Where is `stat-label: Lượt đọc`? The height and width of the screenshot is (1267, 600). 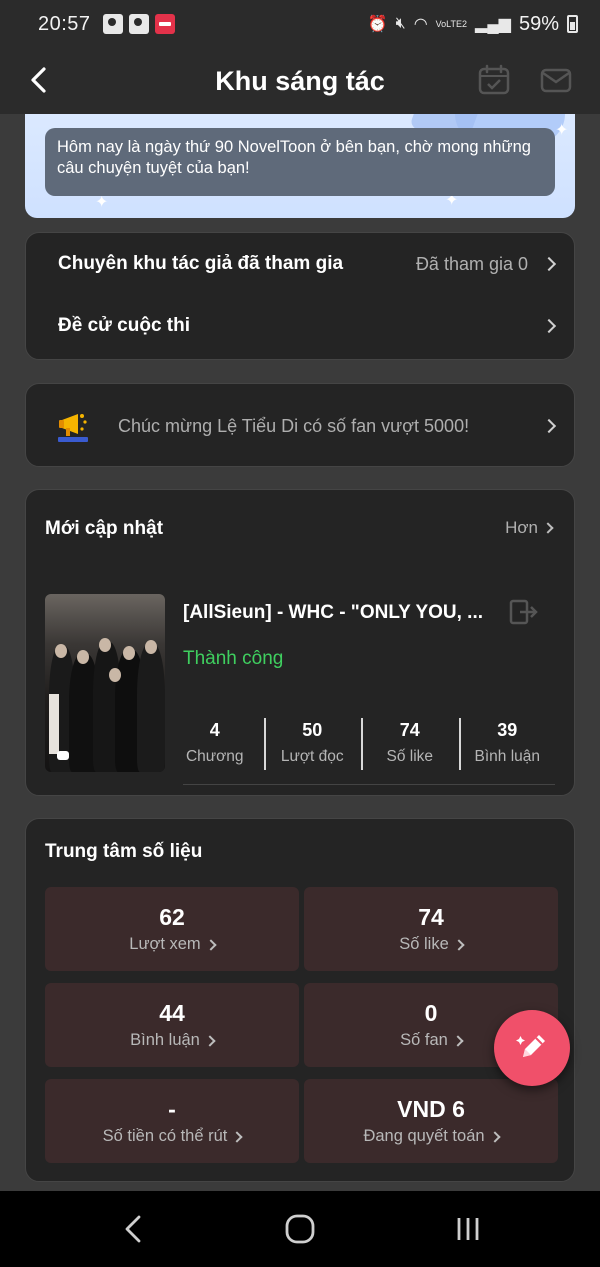 stat-label: Lượt đọc is located at coordinates (312, 756).